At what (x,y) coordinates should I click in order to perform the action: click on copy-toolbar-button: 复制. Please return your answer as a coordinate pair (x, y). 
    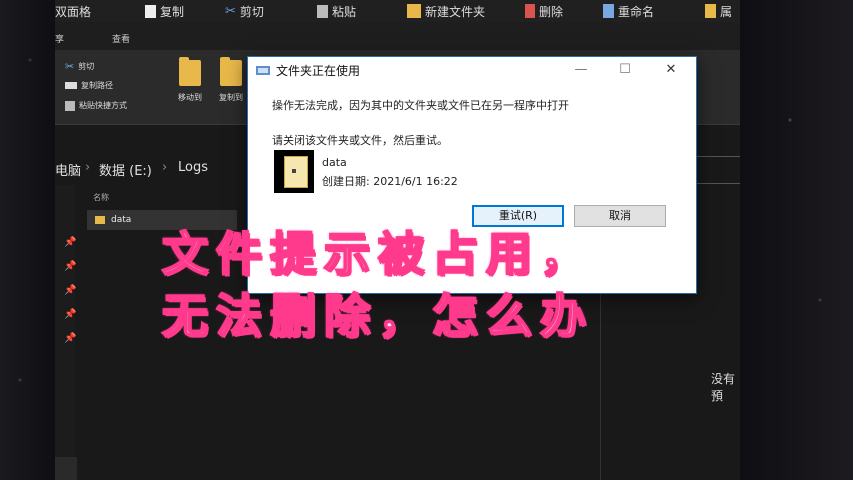
    Looking at the image, I should click on (164, 11).